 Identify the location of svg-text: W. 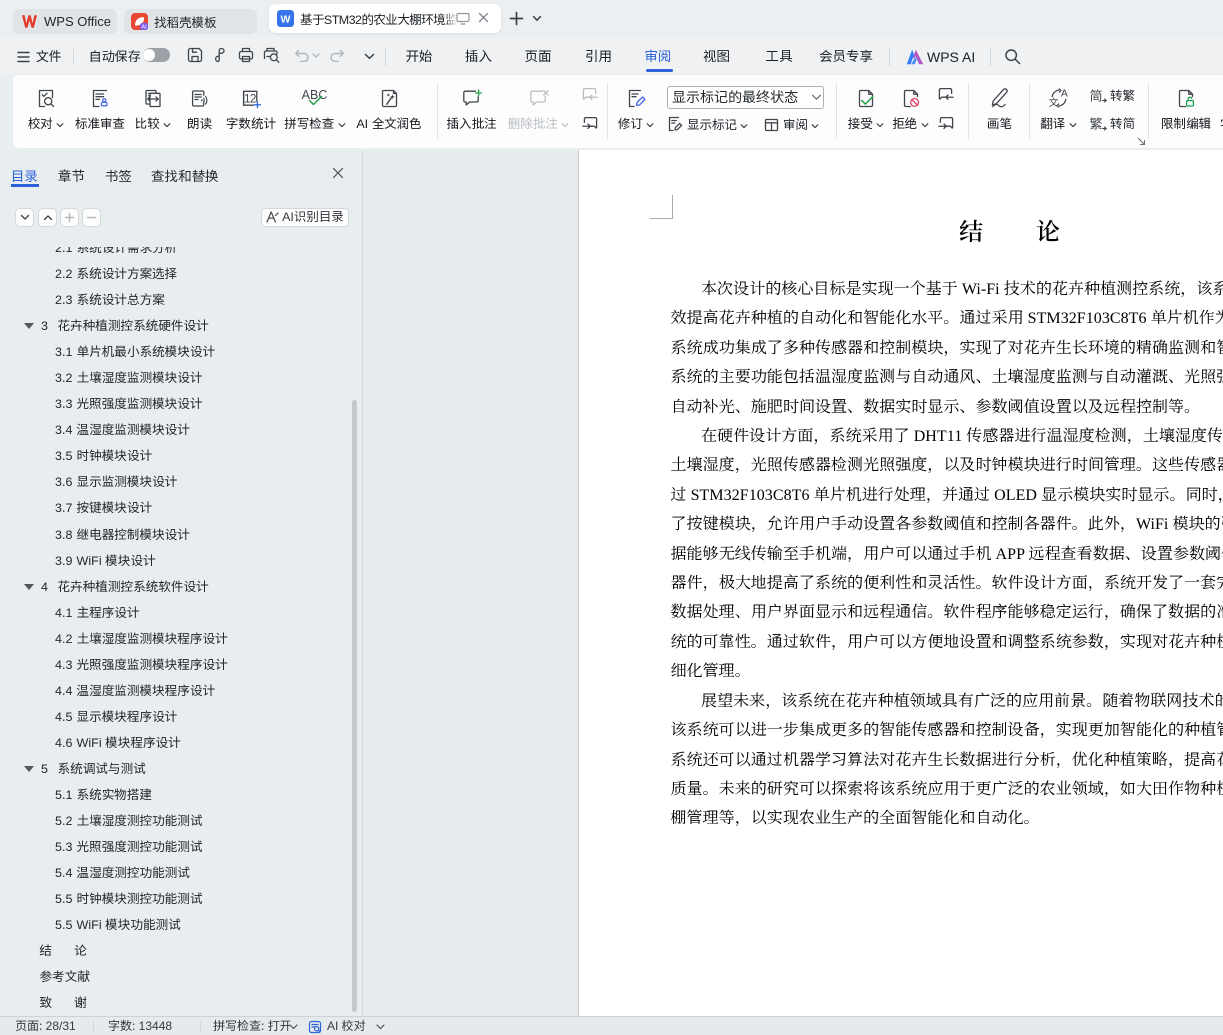
(286, 20).